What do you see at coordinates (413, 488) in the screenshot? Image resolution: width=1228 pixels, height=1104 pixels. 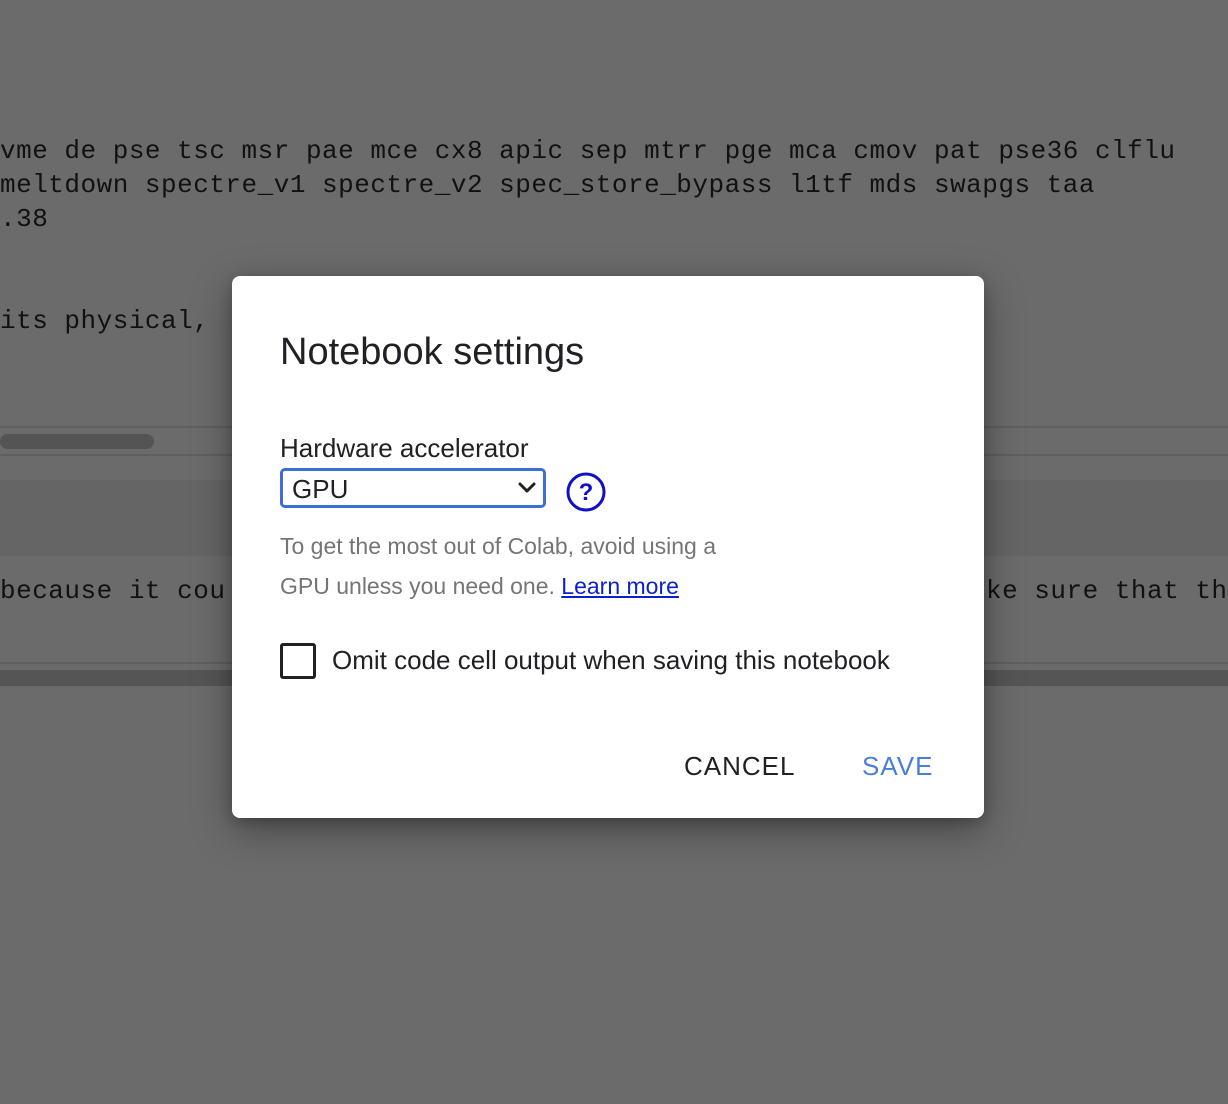 I see `hardware-accelerator-select: GPU` at bounding box center [413, 488].